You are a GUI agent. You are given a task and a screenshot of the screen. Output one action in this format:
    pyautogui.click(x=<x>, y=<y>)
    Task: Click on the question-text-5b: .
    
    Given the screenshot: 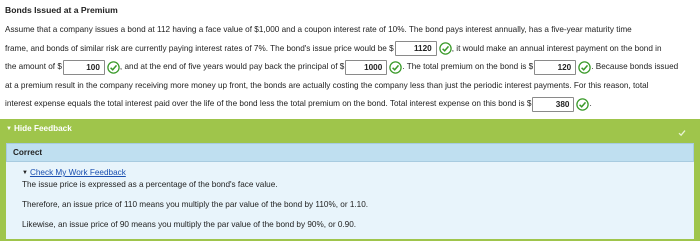 What is the action you would take?
    pyautogui.click(x=590, y=104)
    